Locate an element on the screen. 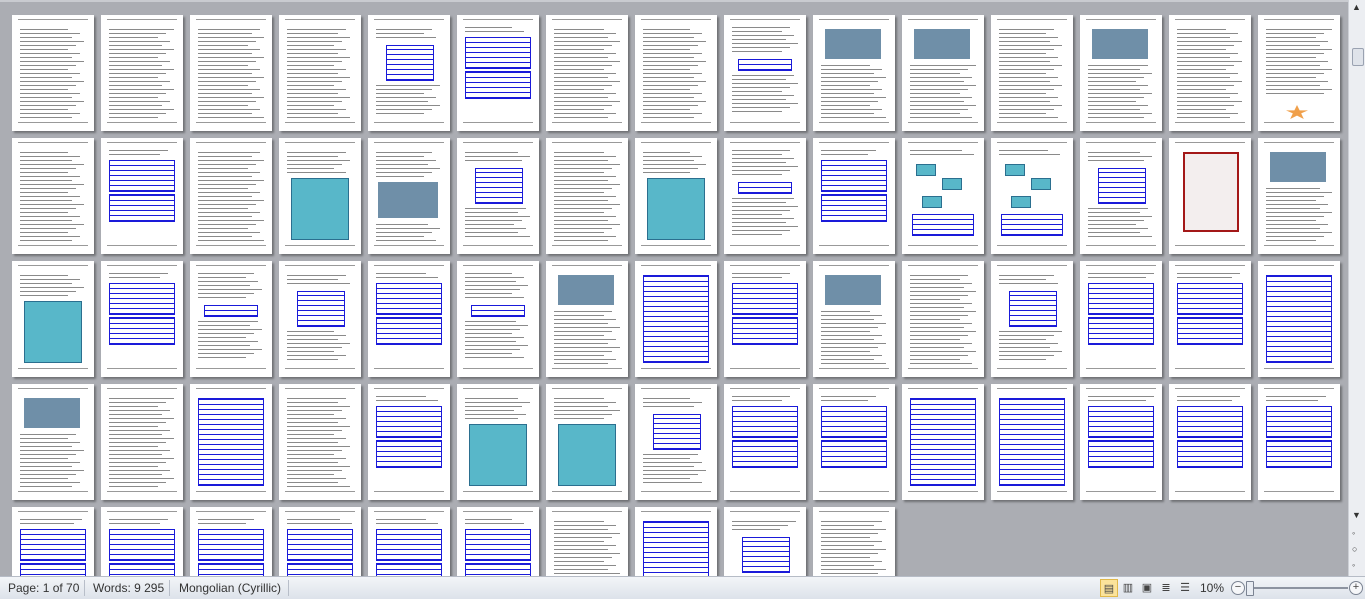 This screenshot has width=1365, height=599. next-page-icon: ◦ is located at coordinates (1353, 565).